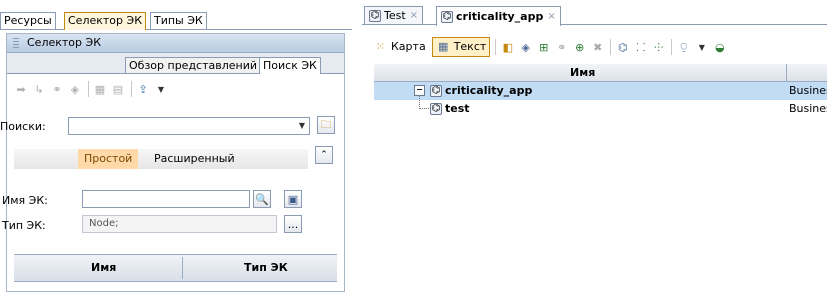 This screenshot has width=827, height=292. Describe the element at coordinates (108, 159) in the screenshot. I see `mode-simple: Простой` at that location.